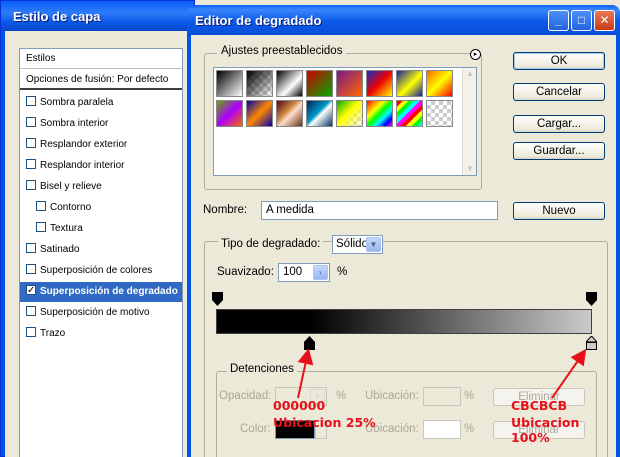 Image resolution: width=620 pixels, height=457 pixels. I want to click on smoothness-unit: %, so click(342, 272).